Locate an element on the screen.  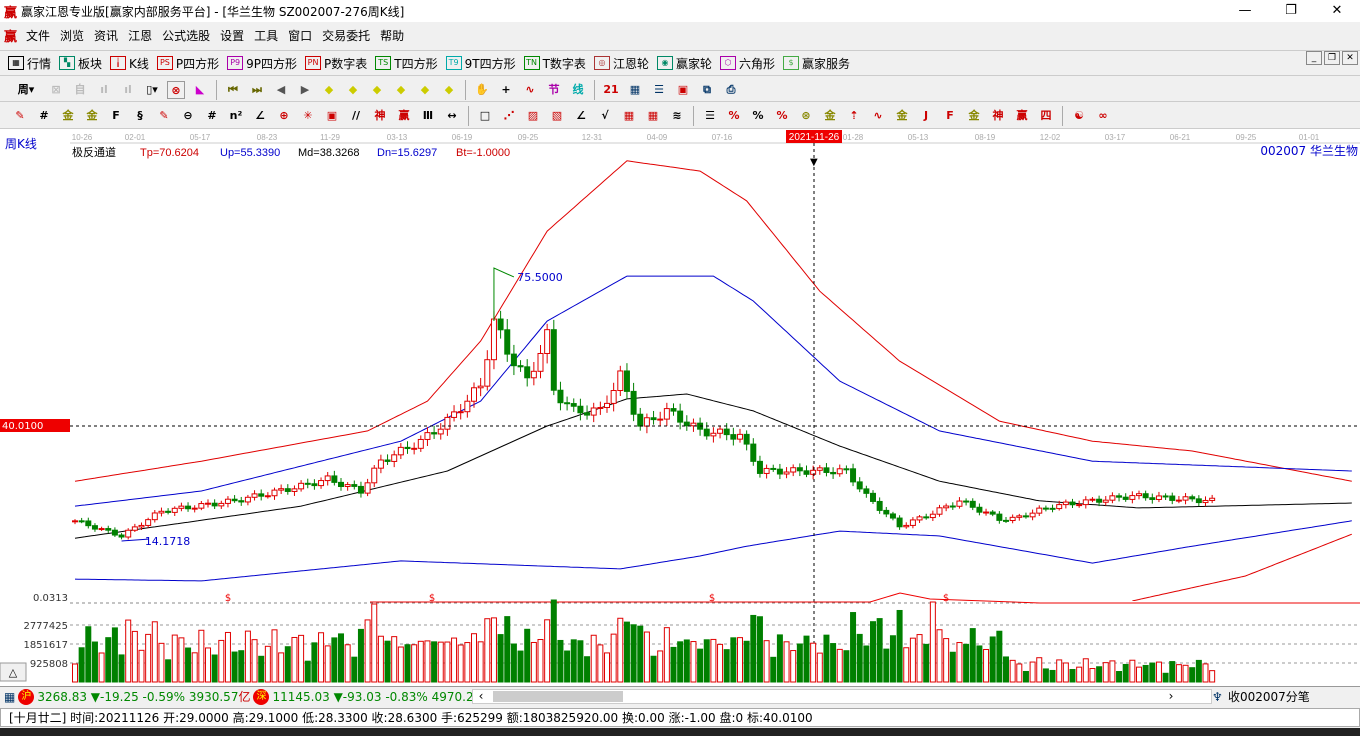
scroll-left-icon: ‹ is located at coordinates (481, 696).